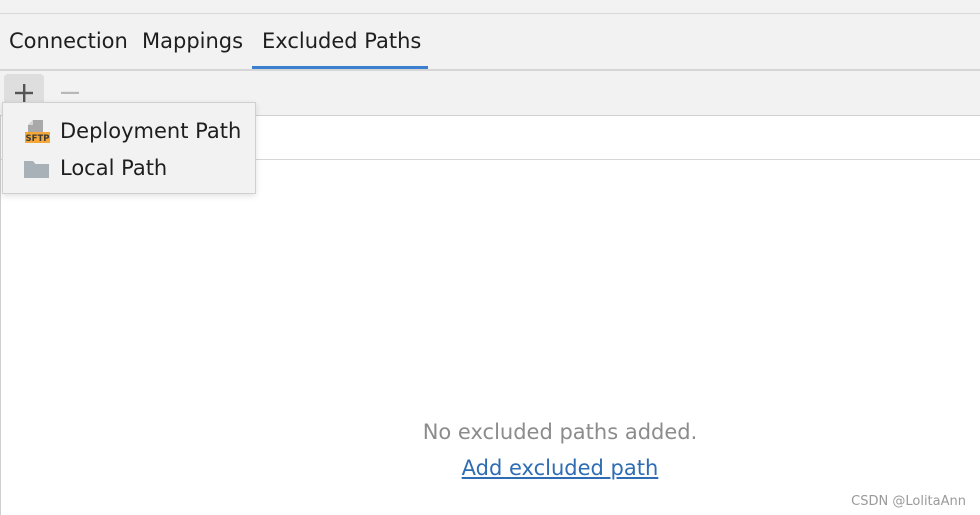  What do you see at coordinates (37, 132) in the screenshot?
I see `sftp-icon: SFTP` at bounding box center [37, 132].